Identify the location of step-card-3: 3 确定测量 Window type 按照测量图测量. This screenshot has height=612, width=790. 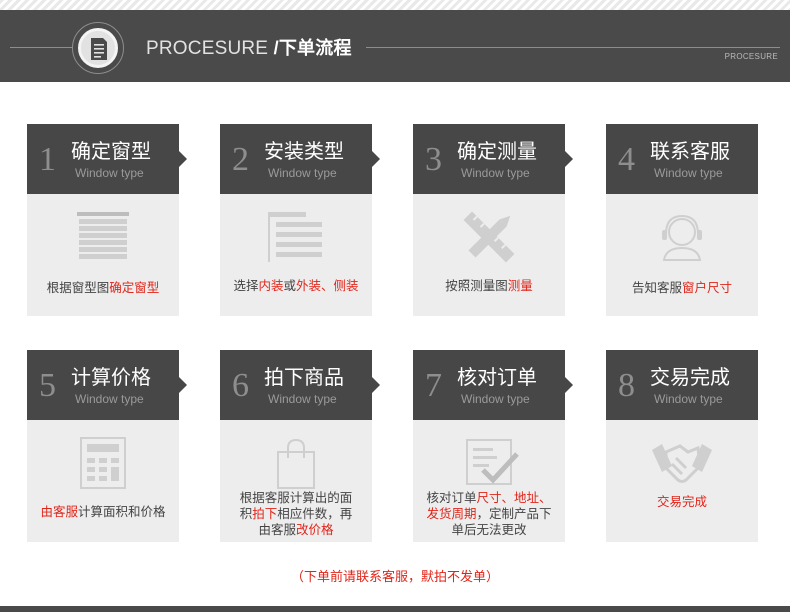
(493, 220).